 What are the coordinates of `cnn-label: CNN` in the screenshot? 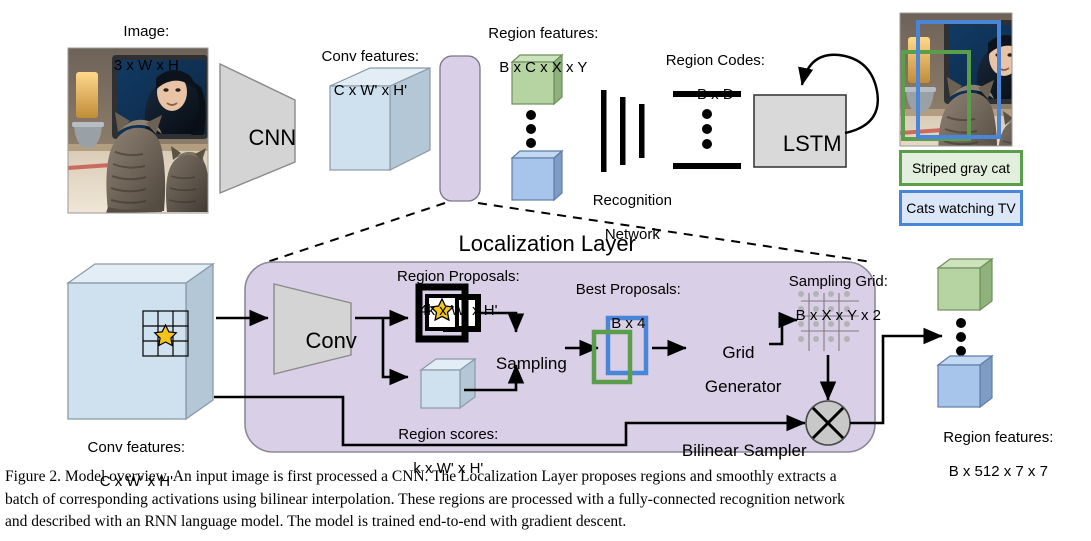 It's located at (272, 137).